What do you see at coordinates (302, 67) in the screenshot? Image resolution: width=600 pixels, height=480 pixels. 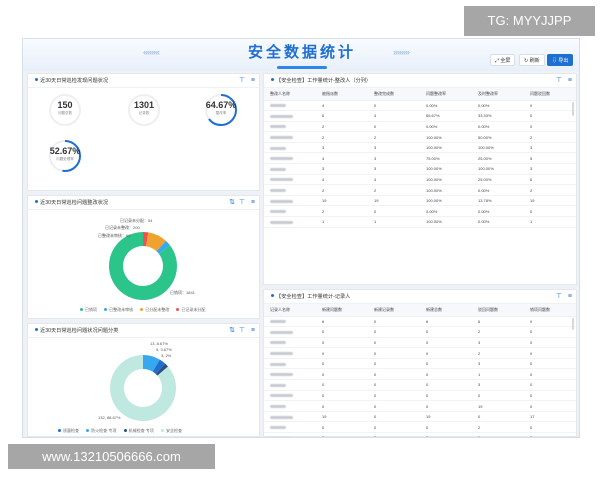 I see `title-underline` at bounding box center [302, 67].